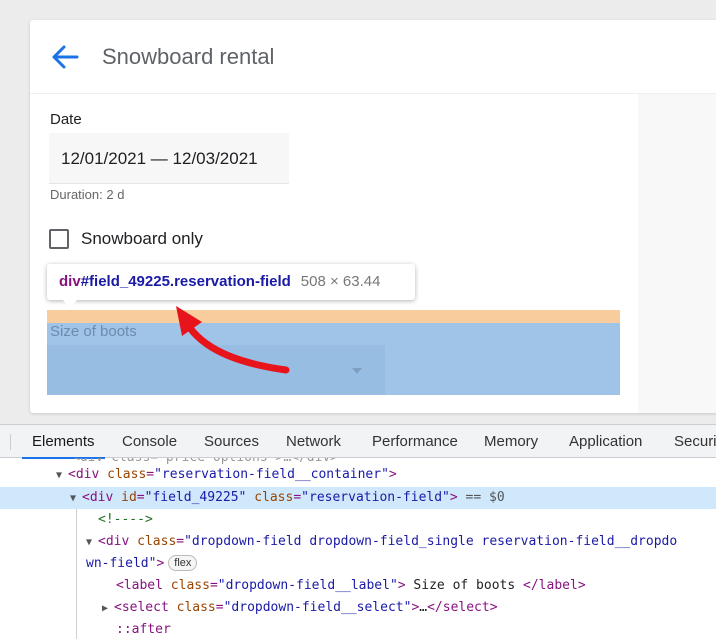 Image resolution: width=716 pixels, height=639 pixels. Describe the element at coordinates (605, 441) in the screenshot. I see `tab-application: Application` at that location.